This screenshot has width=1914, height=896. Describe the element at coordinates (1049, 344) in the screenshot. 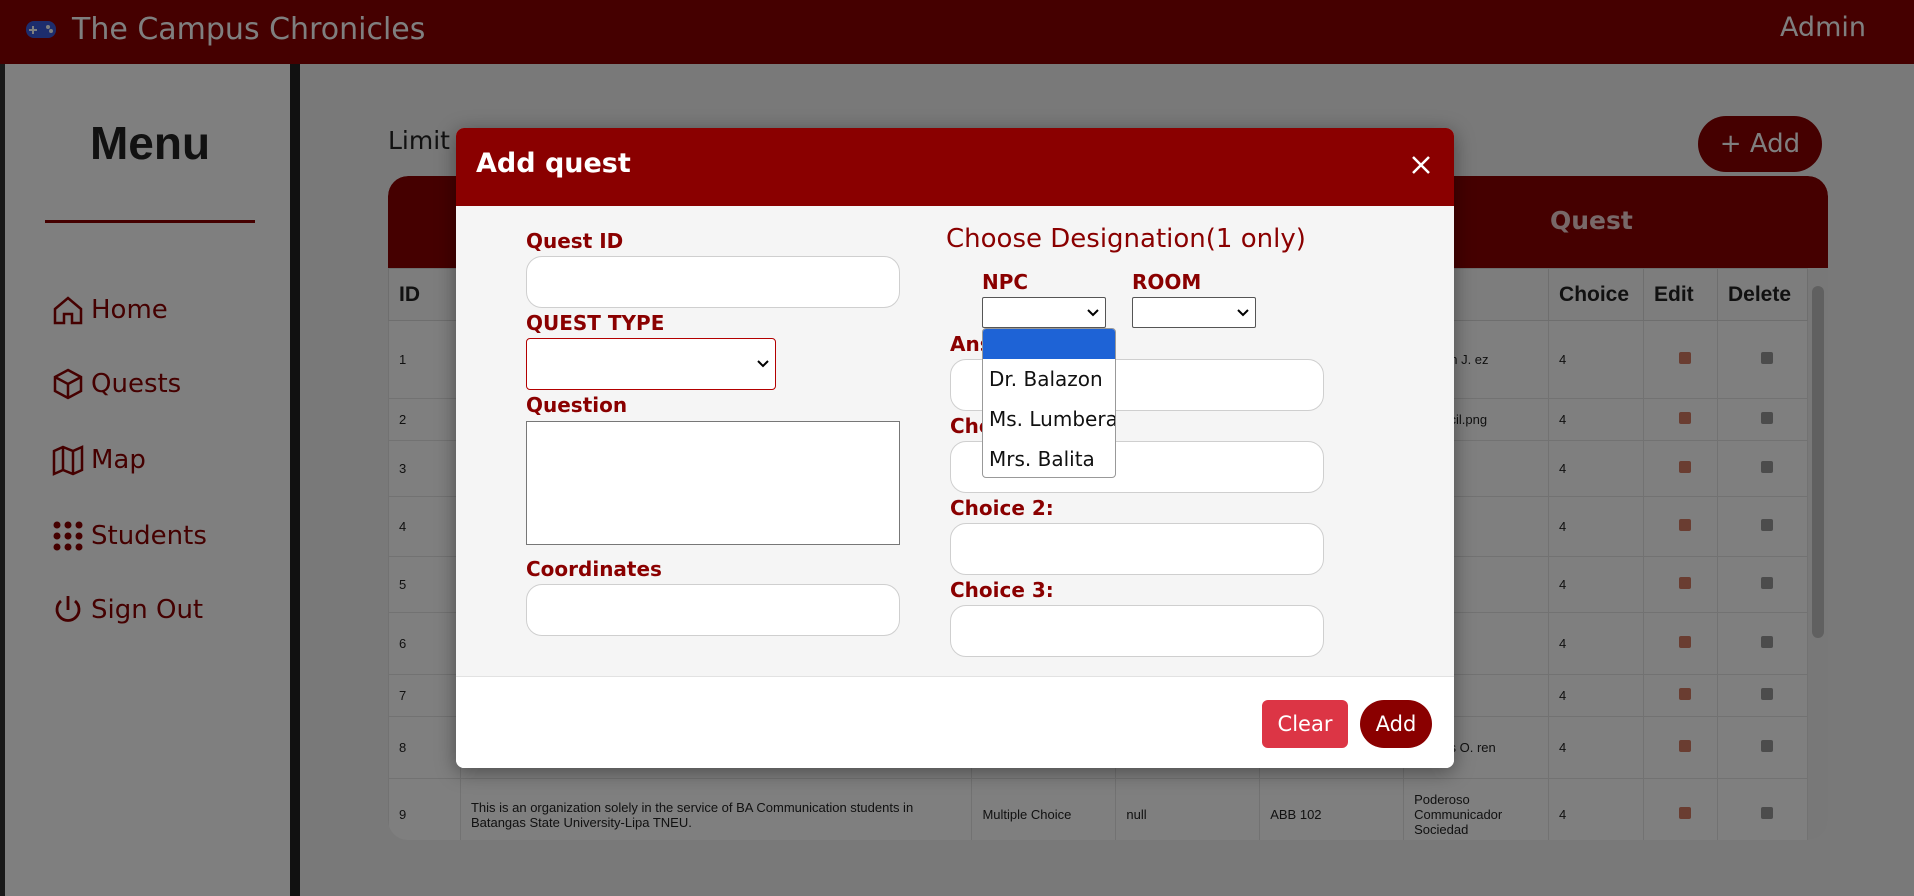

I see `dropdown-option` at that location.